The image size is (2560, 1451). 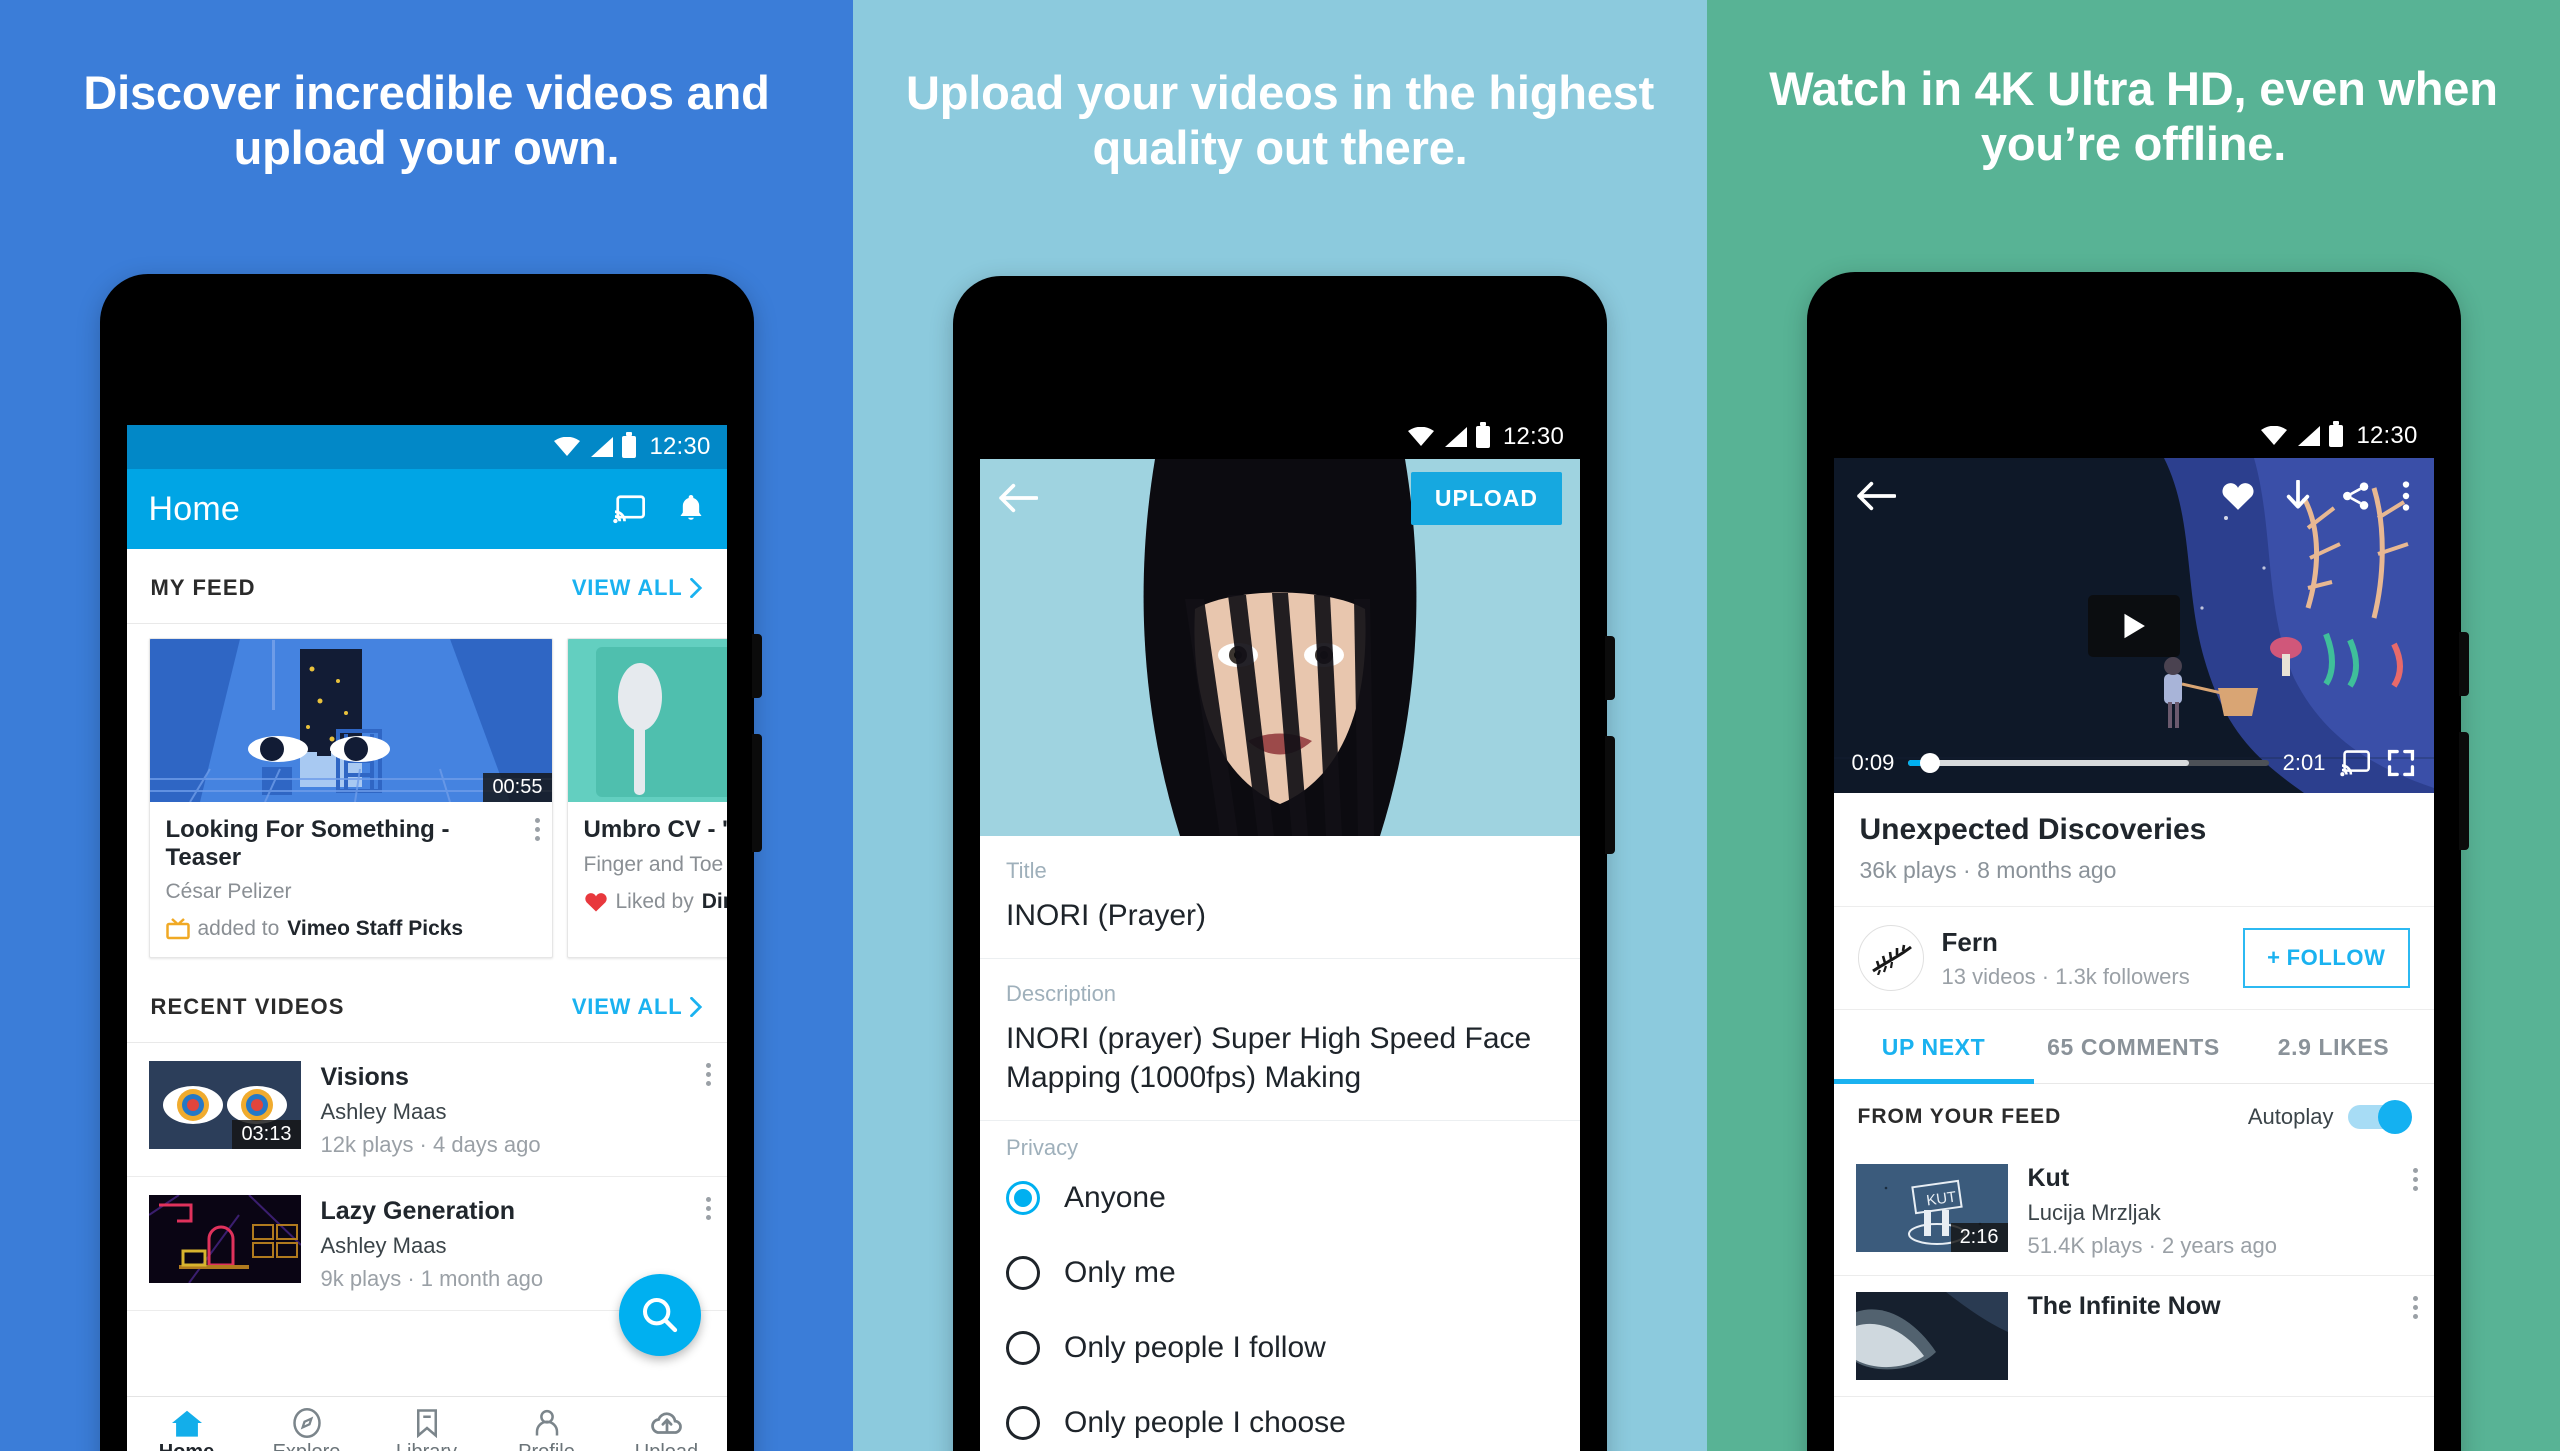 I want to click on privacy-option-only-people-i-choose: Only people I choose, so click(x=1280, y=1418).